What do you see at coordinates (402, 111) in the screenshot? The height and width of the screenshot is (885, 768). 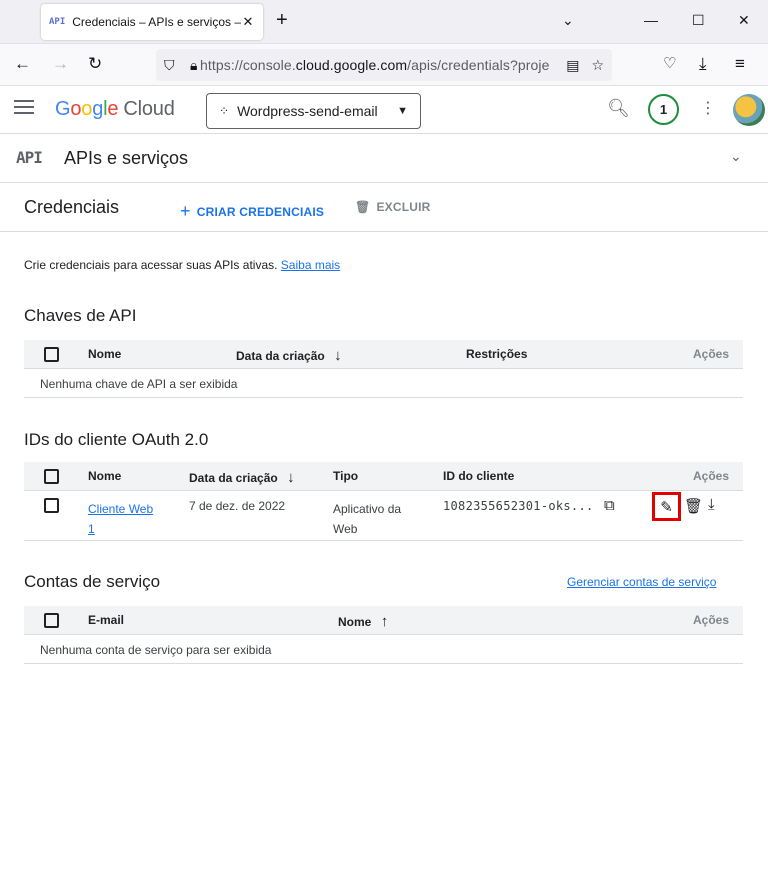 I see `dropdown-arrow-icon: ▼` at bounding box center [402, 111].